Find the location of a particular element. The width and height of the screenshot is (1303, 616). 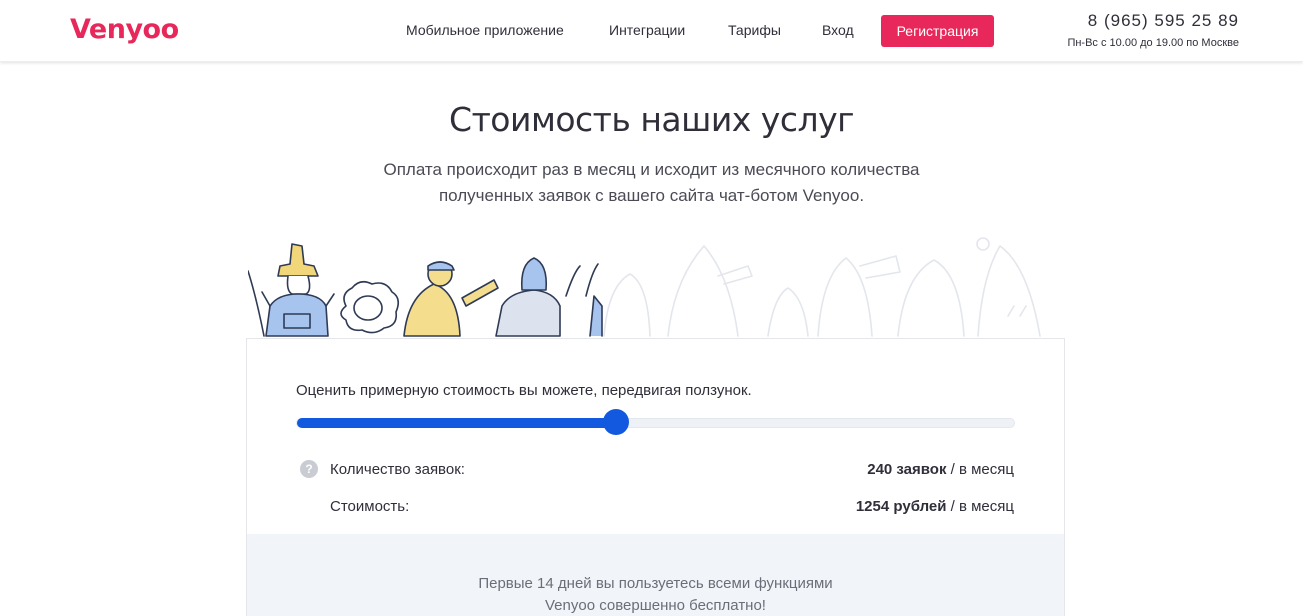

cost-label: Стоимость: is located at coordinates (370, 506).